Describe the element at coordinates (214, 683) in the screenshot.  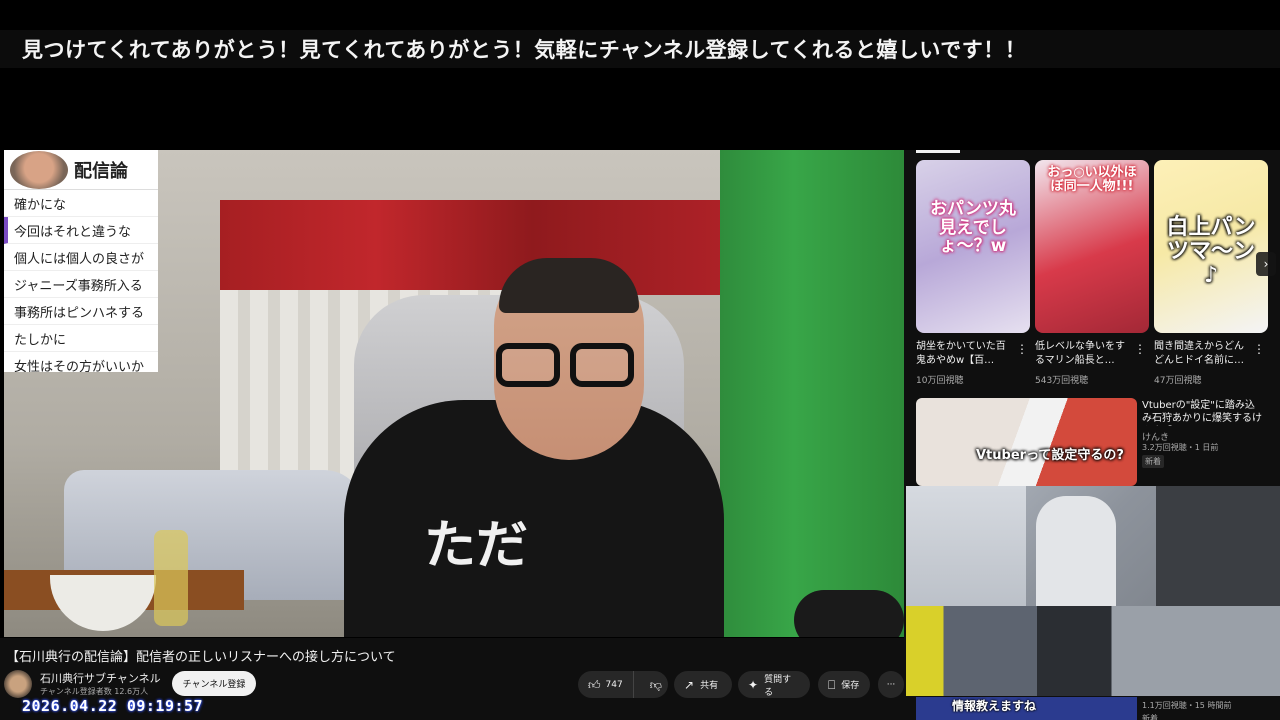
I see `subscribe-button: チャンネル登録` at that location.